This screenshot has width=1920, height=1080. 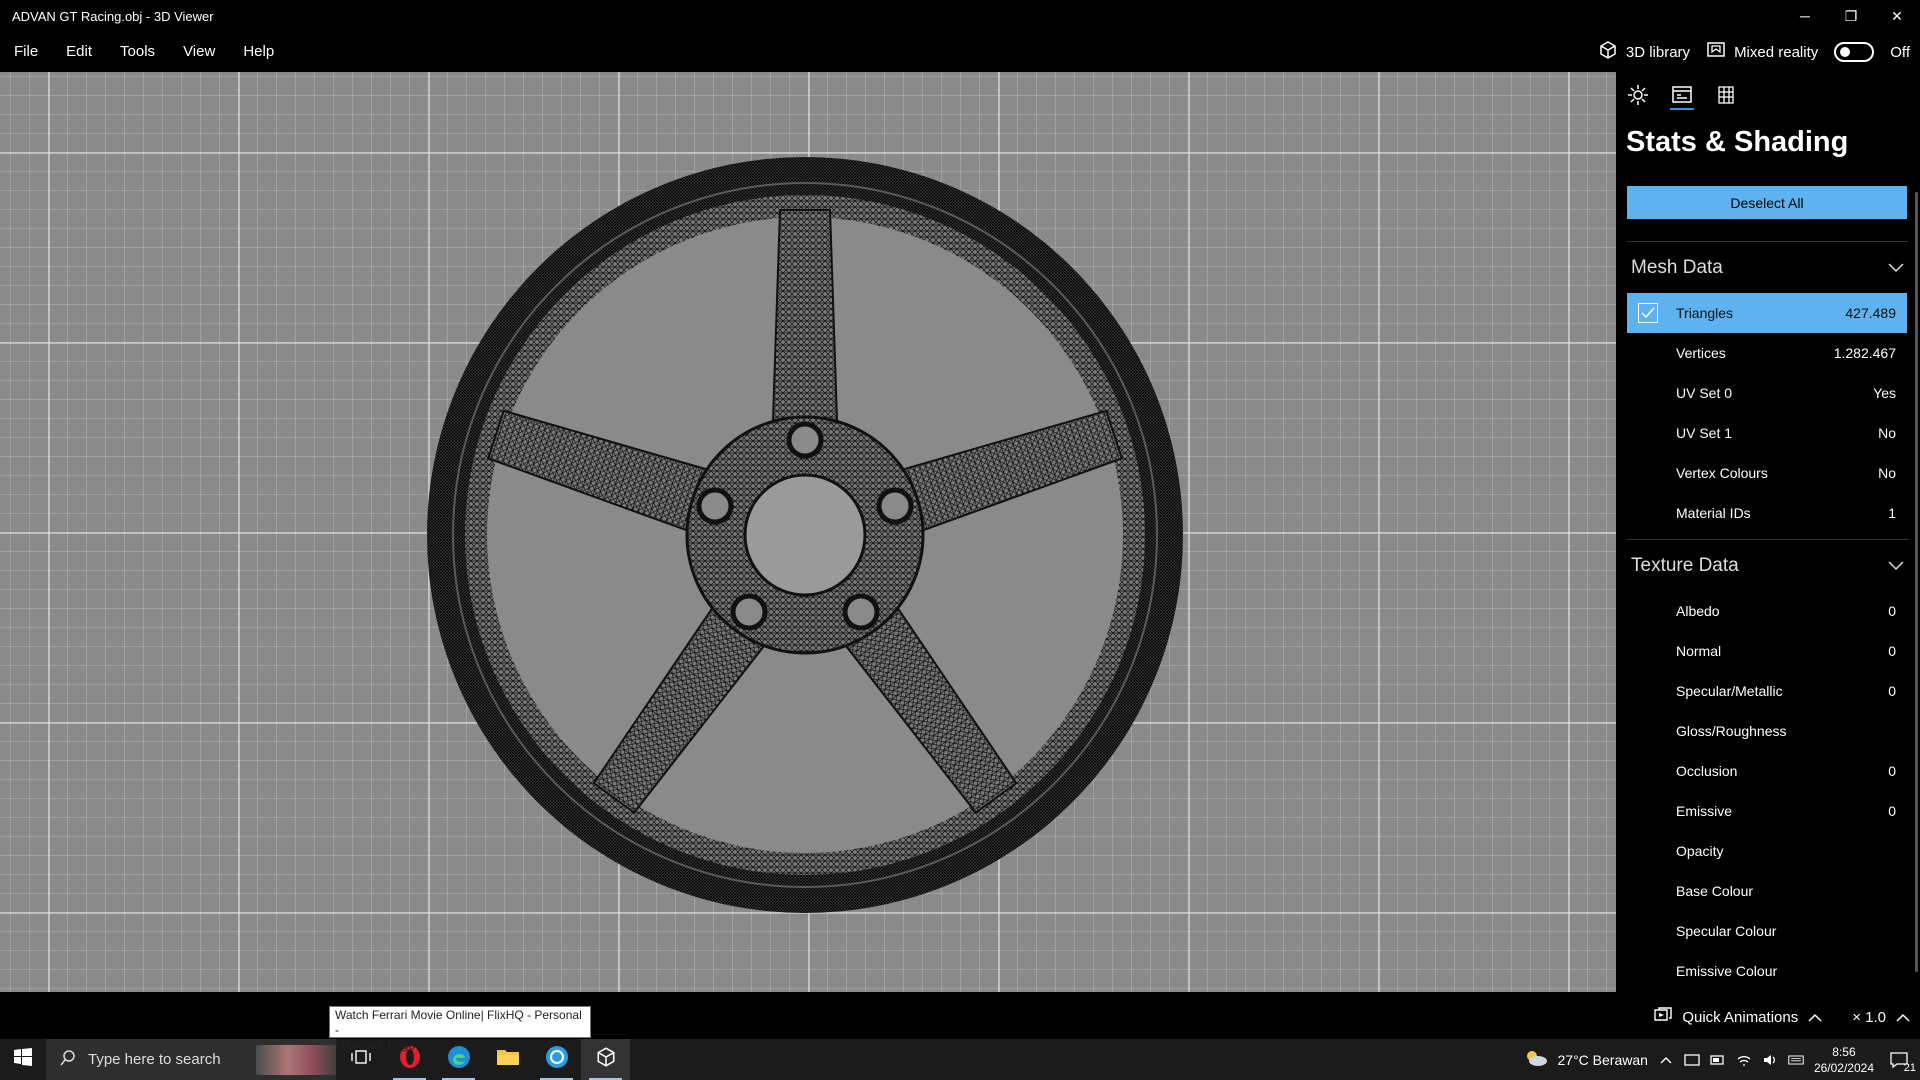 What do you see at coordinates (1740, 1017) in the screenshot?
I see `quick-animations-button: Quick Animations` at bounding box center [1740, 1017].